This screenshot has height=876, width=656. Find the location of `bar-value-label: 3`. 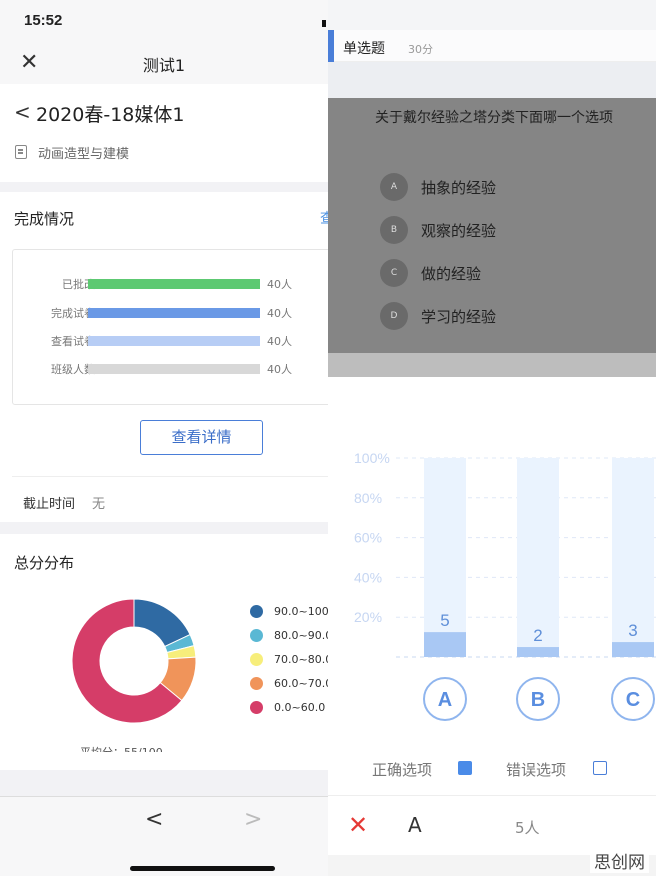

bar-value-label: 3 is located at coordinates (632, 630).